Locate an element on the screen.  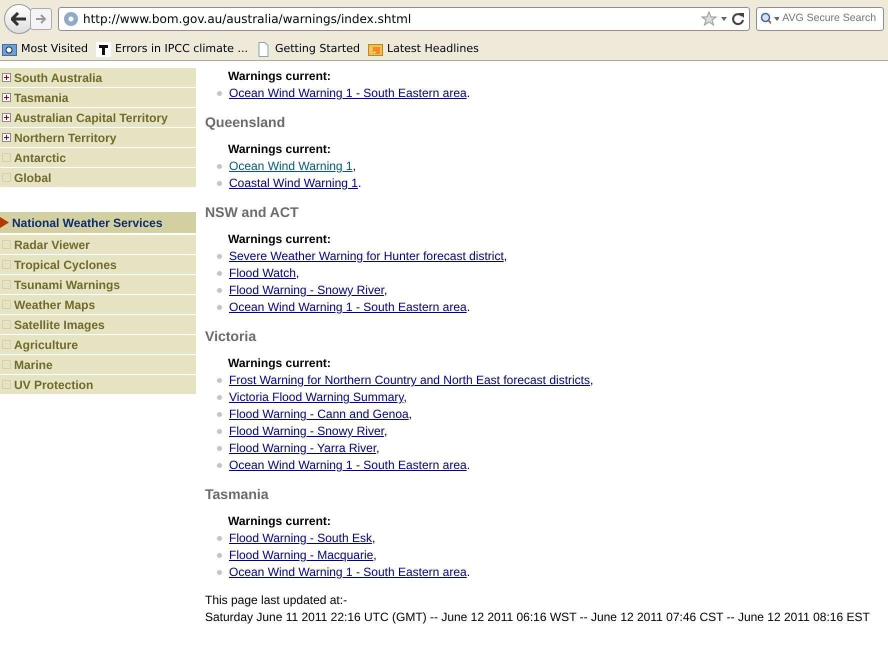
letter-logo-icon is located at coordinates (103, 49).